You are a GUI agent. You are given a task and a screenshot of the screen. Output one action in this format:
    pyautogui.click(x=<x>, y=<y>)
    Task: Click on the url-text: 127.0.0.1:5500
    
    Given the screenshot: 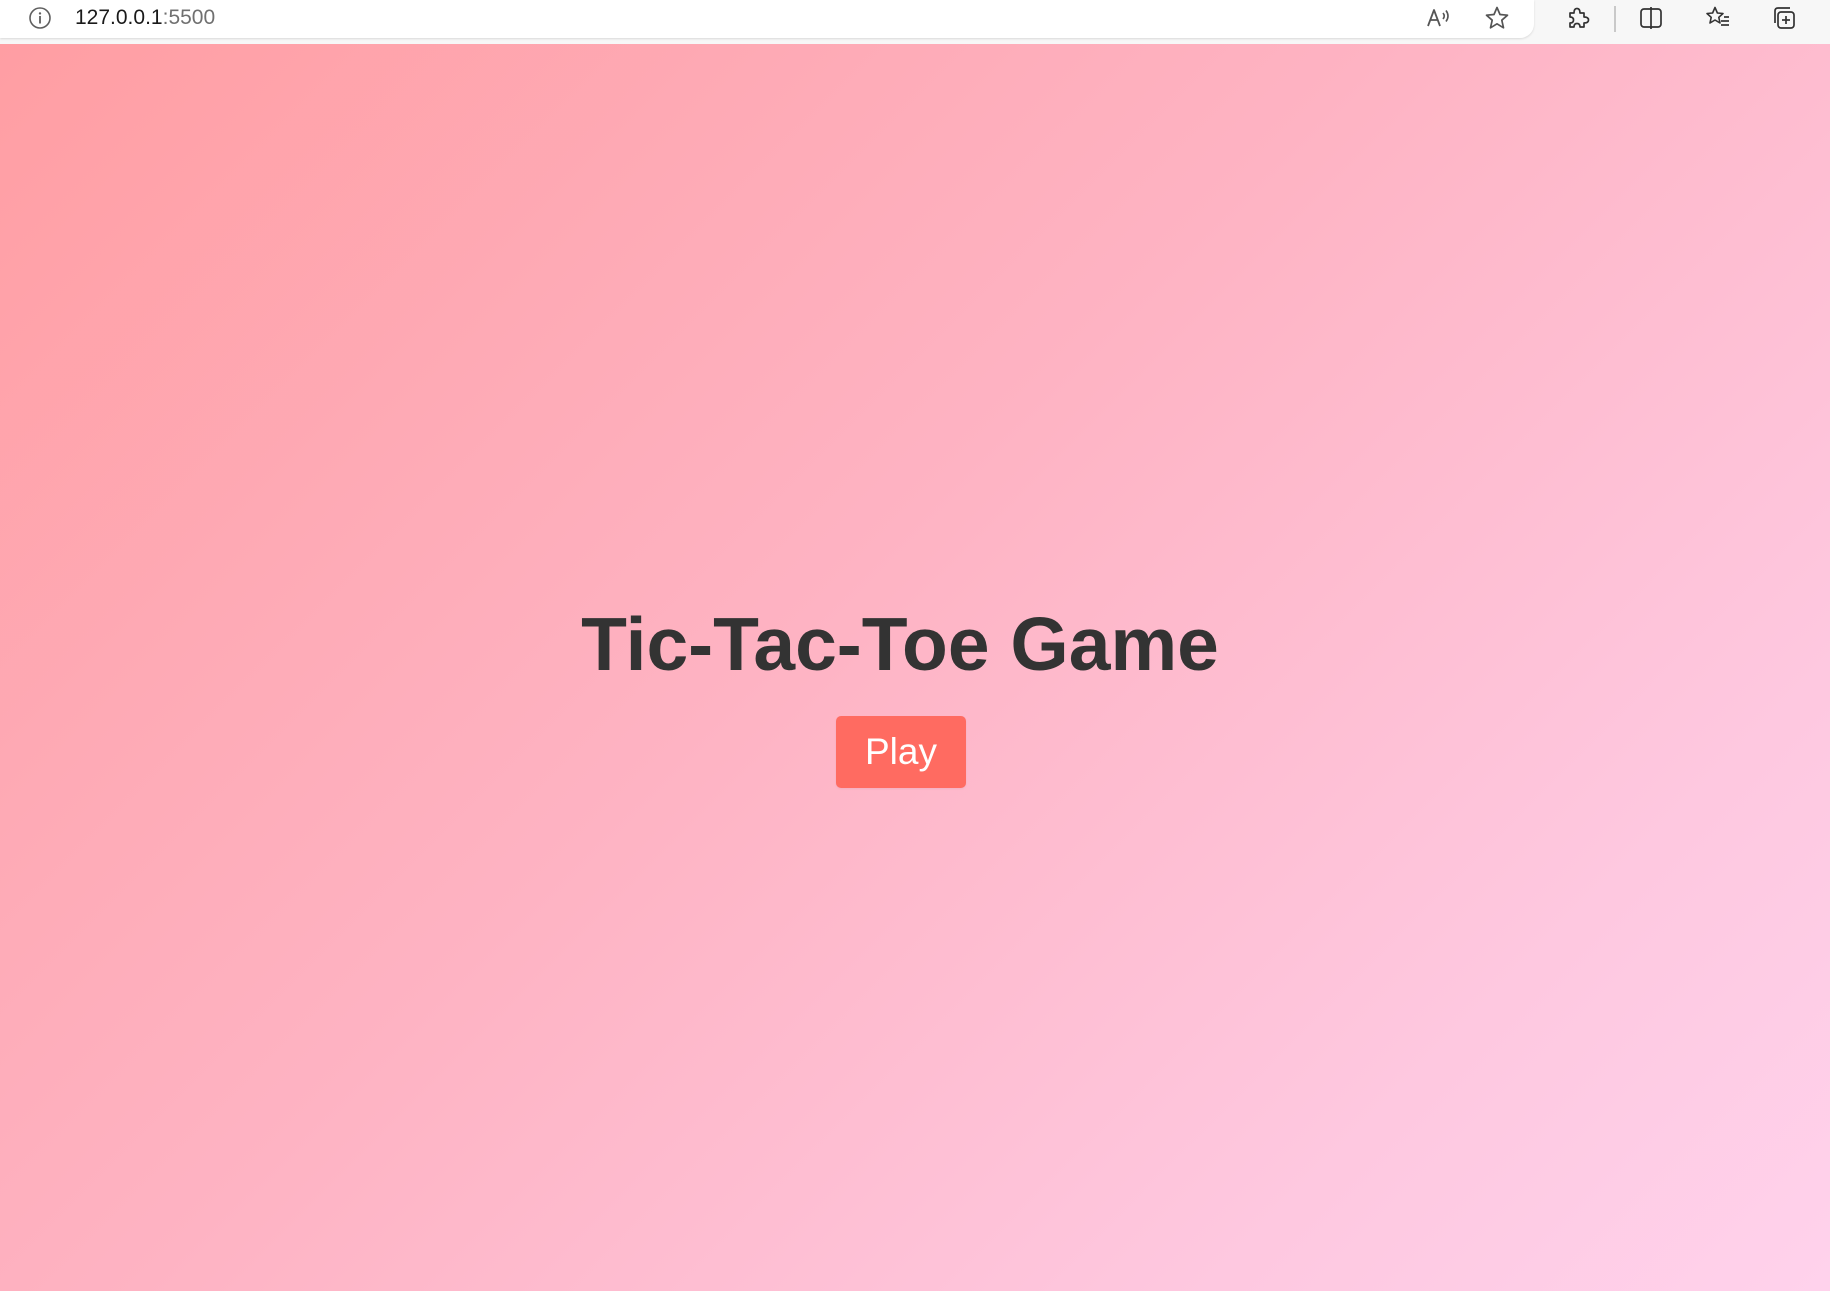 What is the action you would take?
    pyautogui.click(x=145, y=18)
    